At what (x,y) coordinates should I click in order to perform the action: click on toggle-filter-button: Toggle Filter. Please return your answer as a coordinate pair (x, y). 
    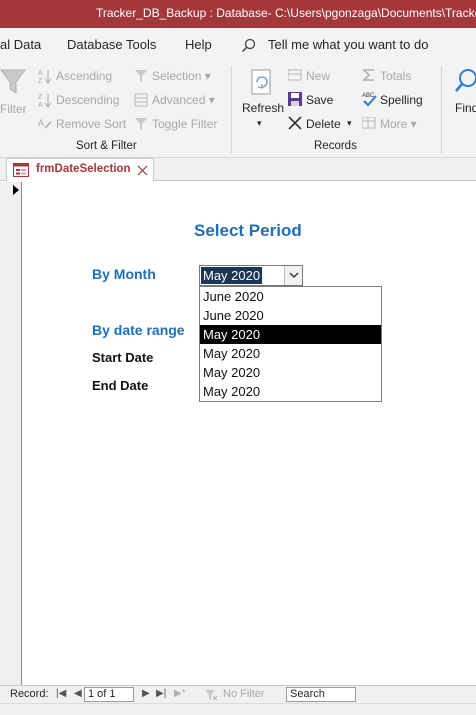
    Looking at the image, I should click on (184, 124).